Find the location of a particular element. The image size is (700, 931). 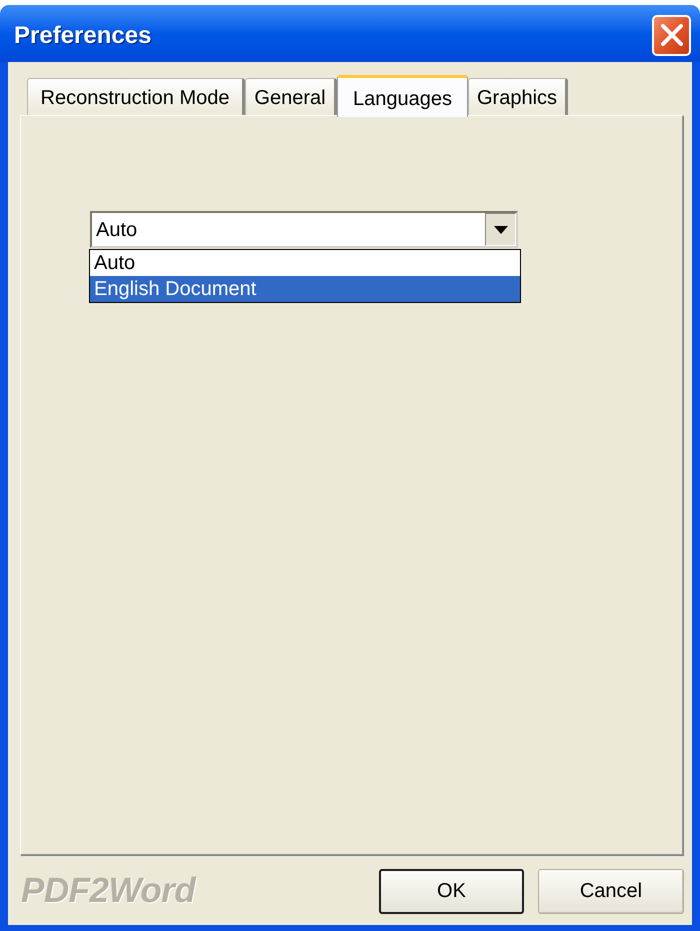

language-combobox: Auto is located at coordinates (304, 229).